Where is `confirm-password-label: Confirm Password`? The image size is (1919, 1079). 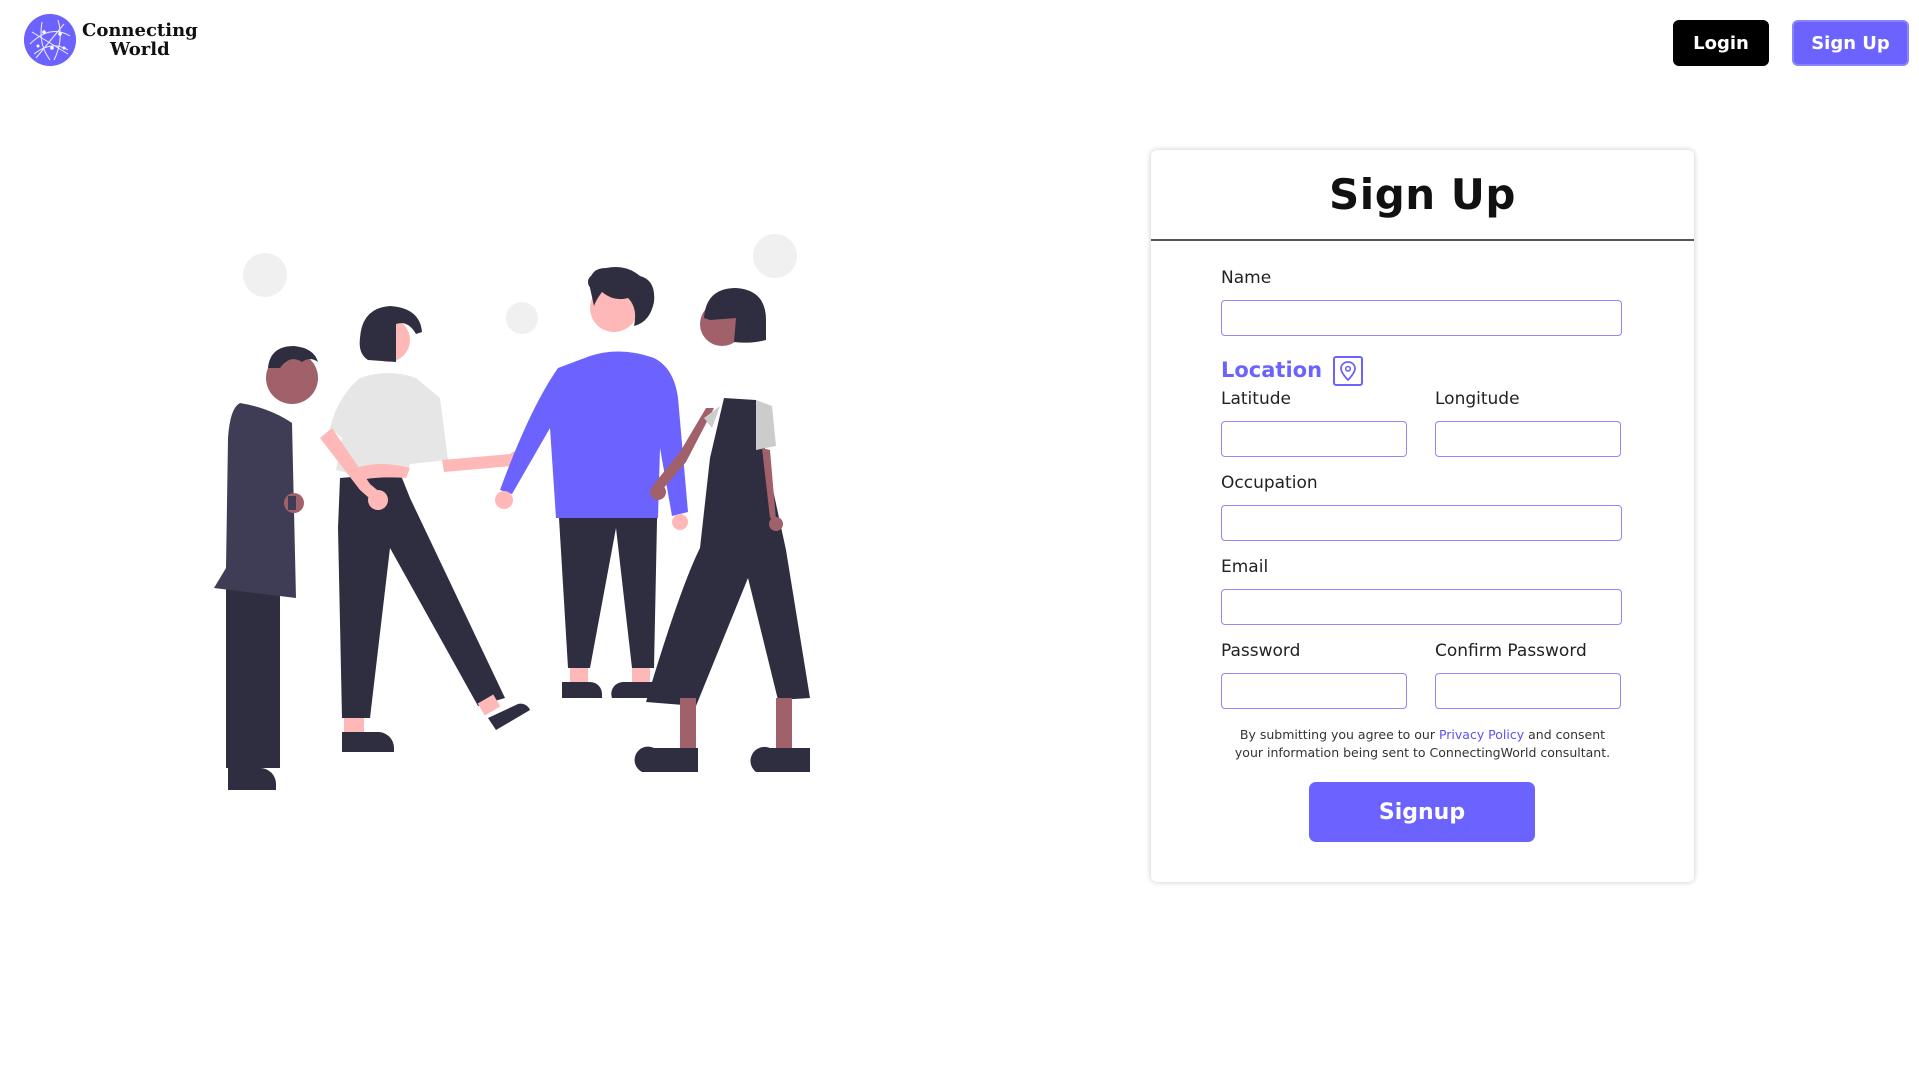 confirm-password-label: Confirm Password is located at coordinates (1511, 651).